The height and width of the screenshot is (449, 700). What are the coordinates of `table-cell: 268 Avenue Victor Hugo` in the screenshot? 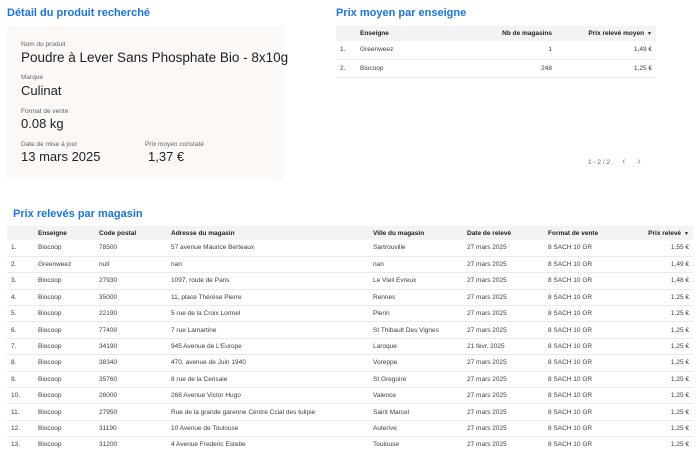 It's located at (268, 396).